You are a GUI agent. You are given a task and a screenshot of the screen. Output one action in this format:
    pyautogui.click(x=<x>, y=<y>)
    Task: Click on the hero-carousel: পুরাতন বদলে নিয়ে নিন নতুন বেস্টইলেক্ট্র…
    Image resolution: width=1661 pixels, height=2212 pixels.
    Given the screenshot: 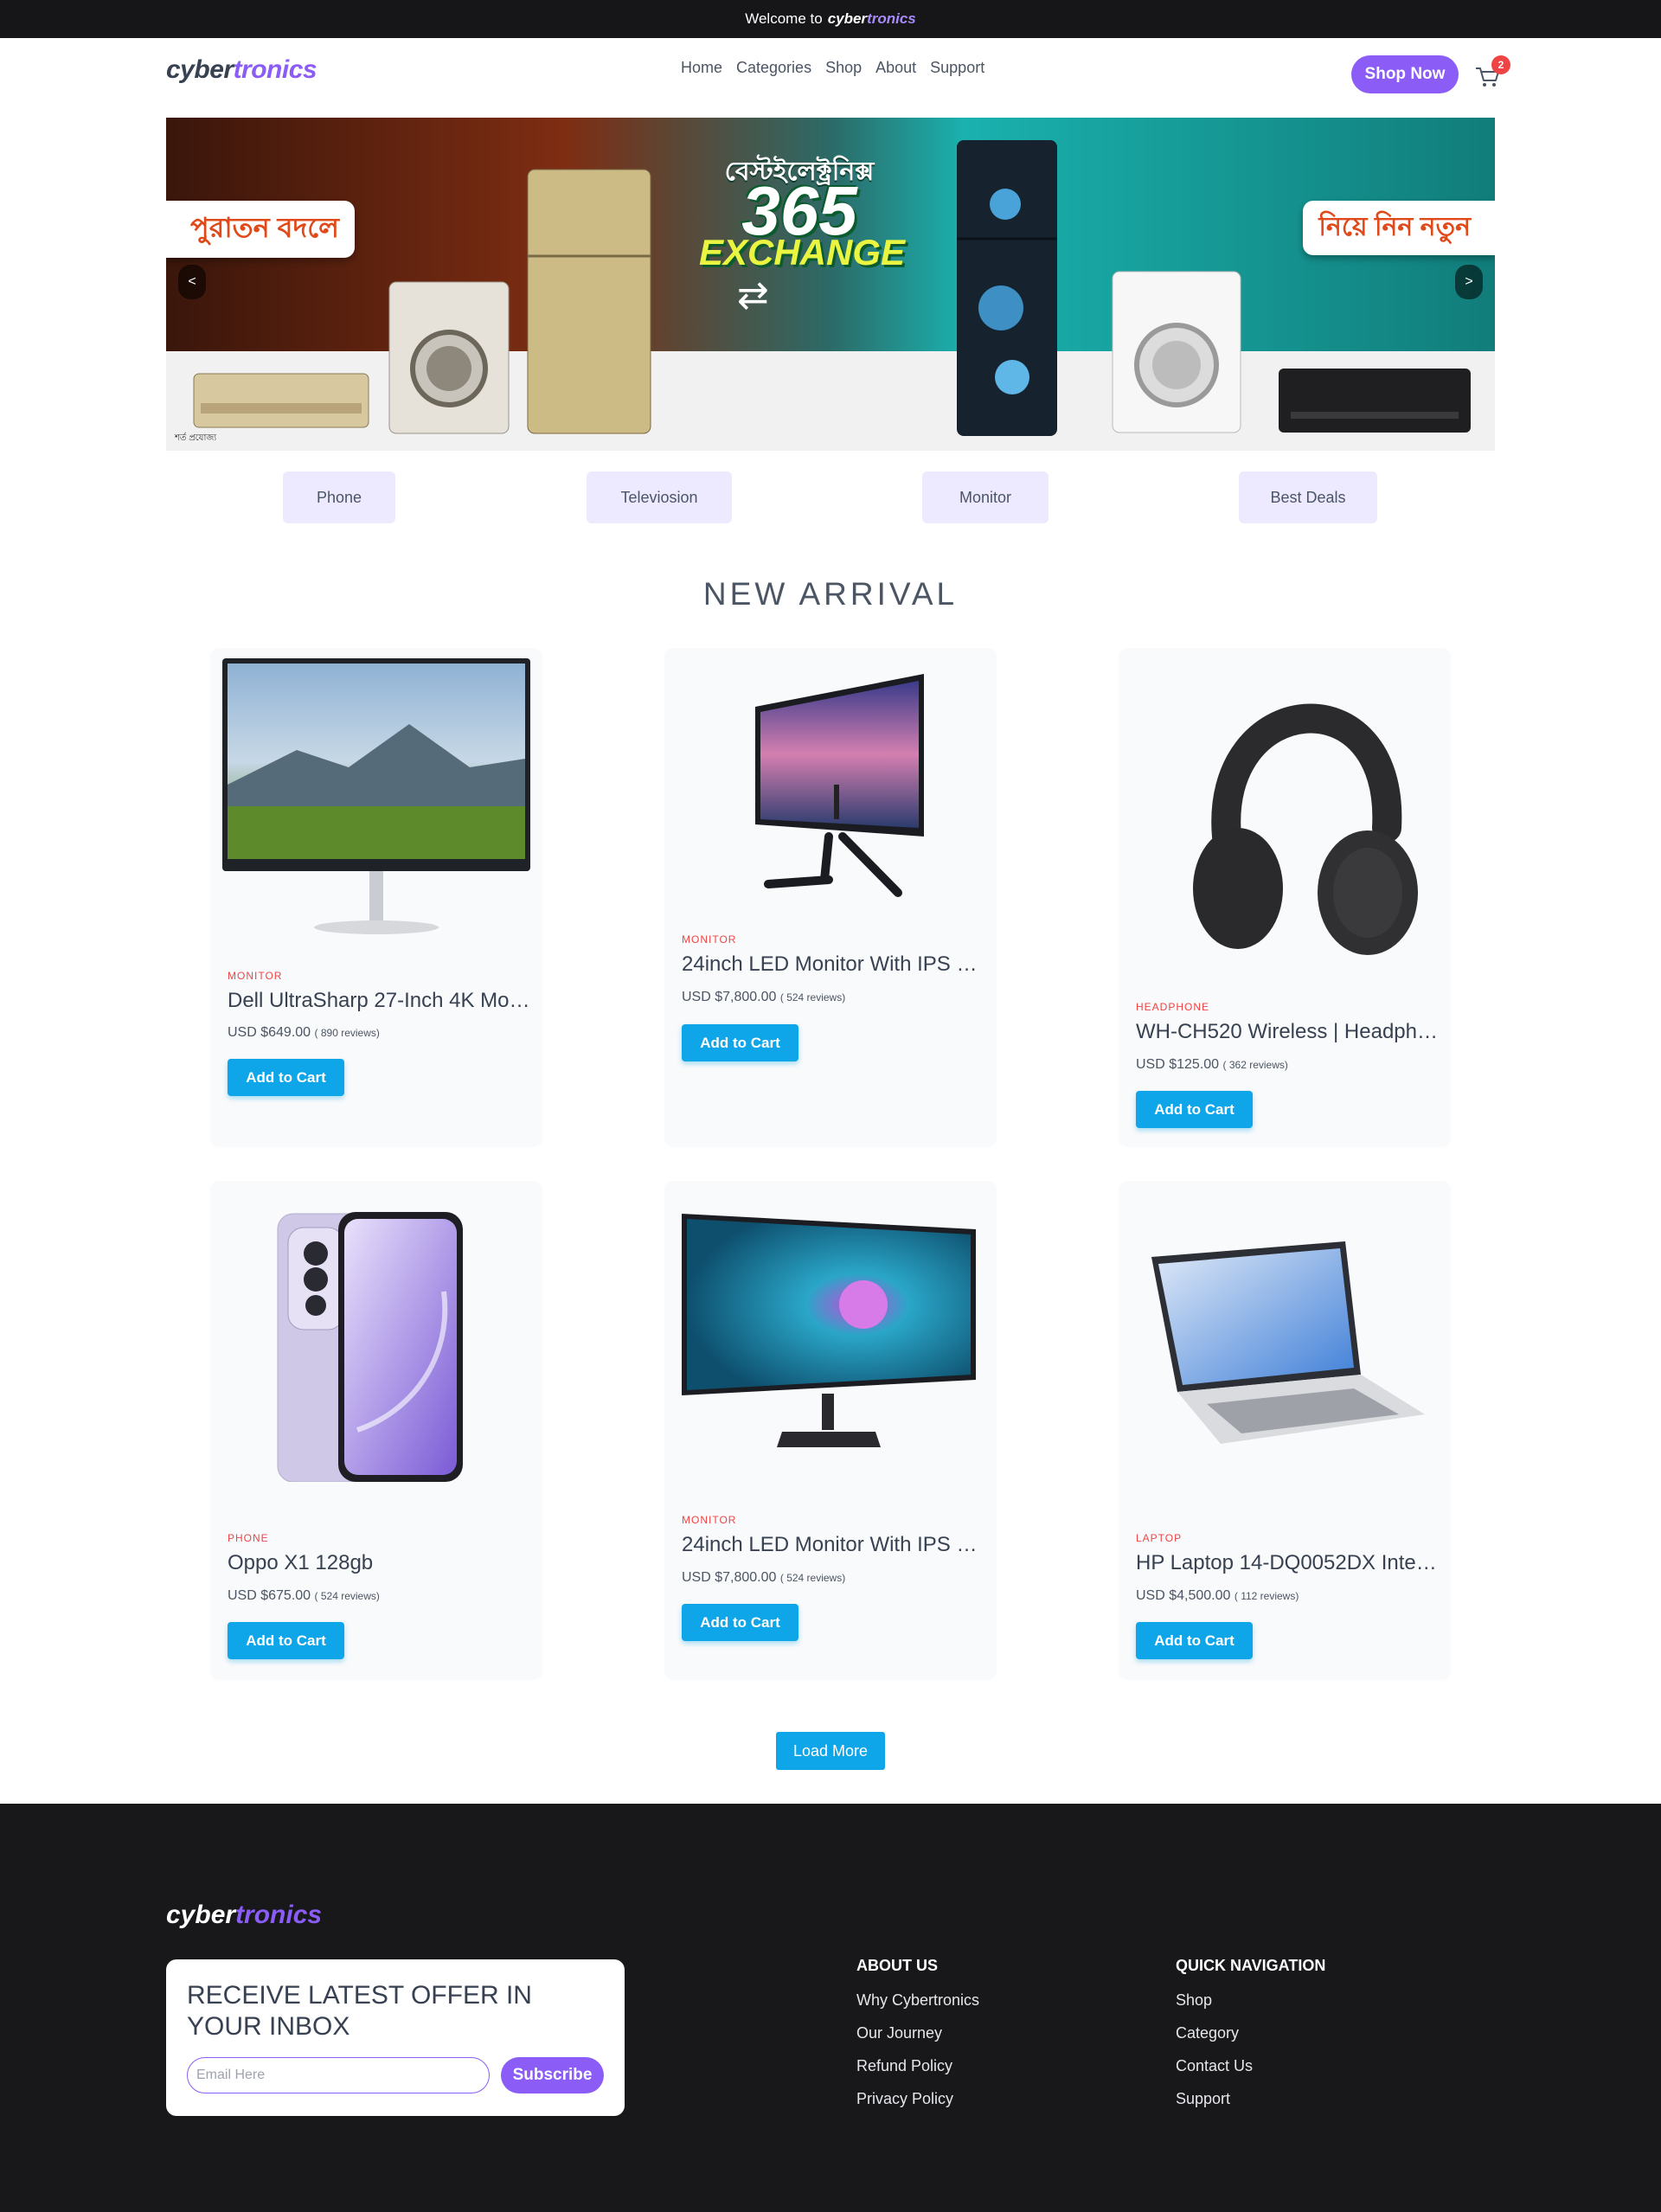 What is the action you would take?
    pyautogui.click(x=831, y=284)
    